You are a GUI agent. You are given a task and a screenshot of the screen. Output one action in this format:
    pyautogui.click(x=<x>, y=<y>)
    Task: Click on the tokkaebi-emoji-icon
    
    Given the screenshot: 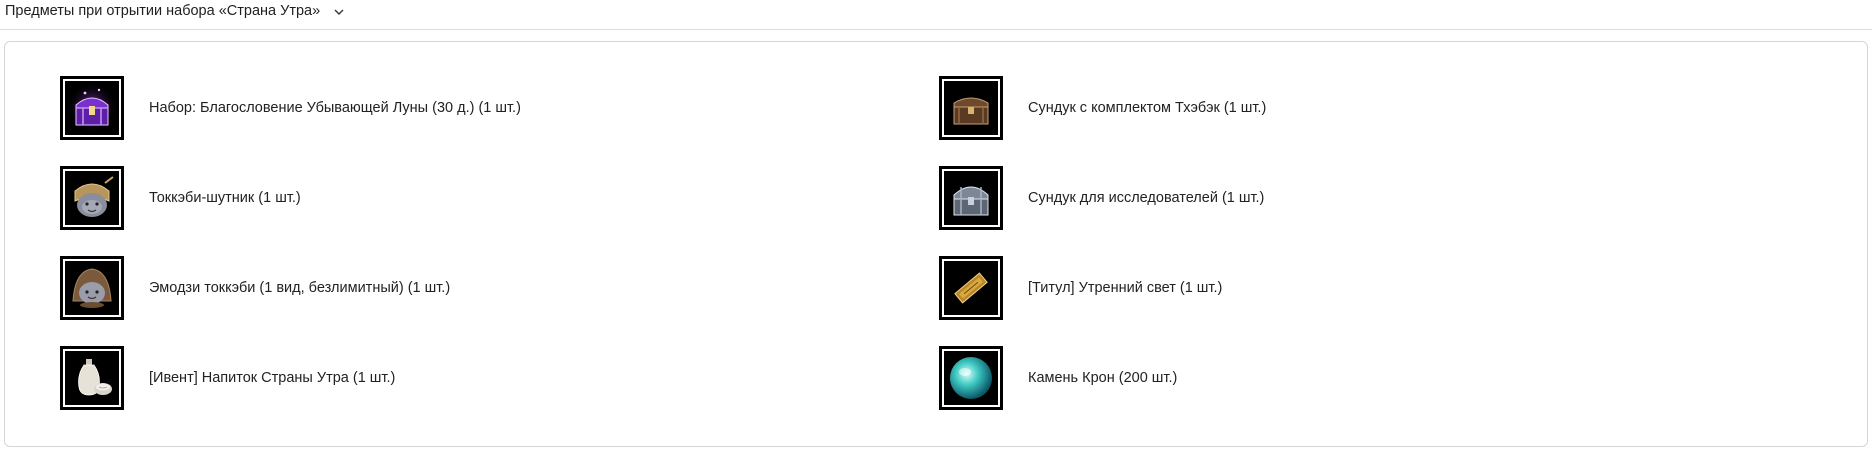 What is the action you would take?
    pyautogui.click(x=92, y=288)
    